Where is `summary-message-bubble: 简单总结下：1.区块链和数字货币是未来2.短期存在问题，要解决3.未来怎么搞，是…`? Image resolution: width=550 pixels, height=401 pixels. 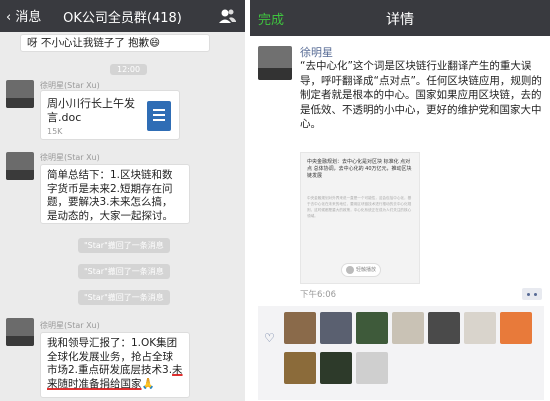
summary-message-bubble: 简单总结下：1.区块链和数字货币是未来2.短期存在问题，要解决3.未来怎么搞，是… is located at coordinates (115, 194).